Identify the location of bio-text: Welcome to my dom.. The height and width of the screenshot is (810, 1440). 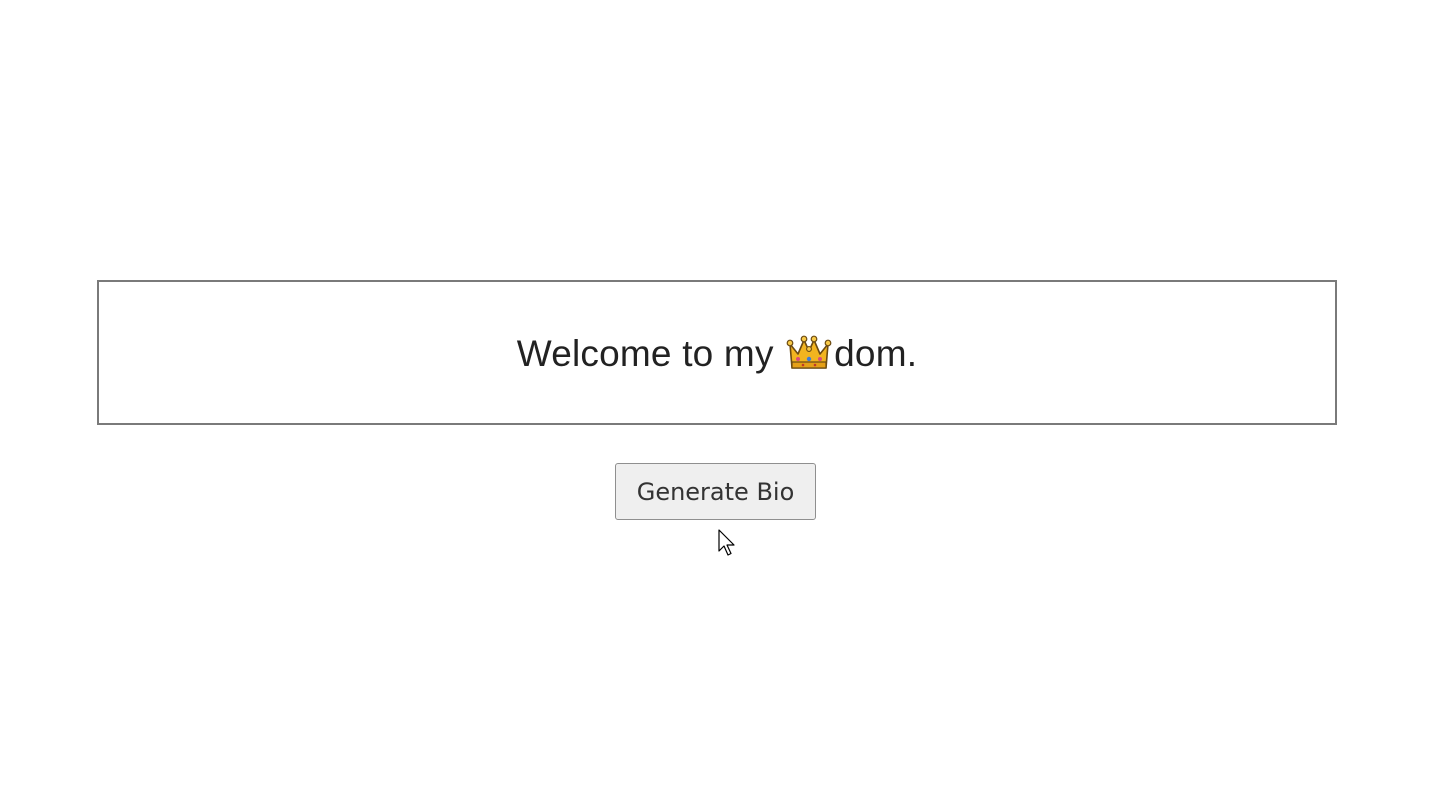
(717, 354).